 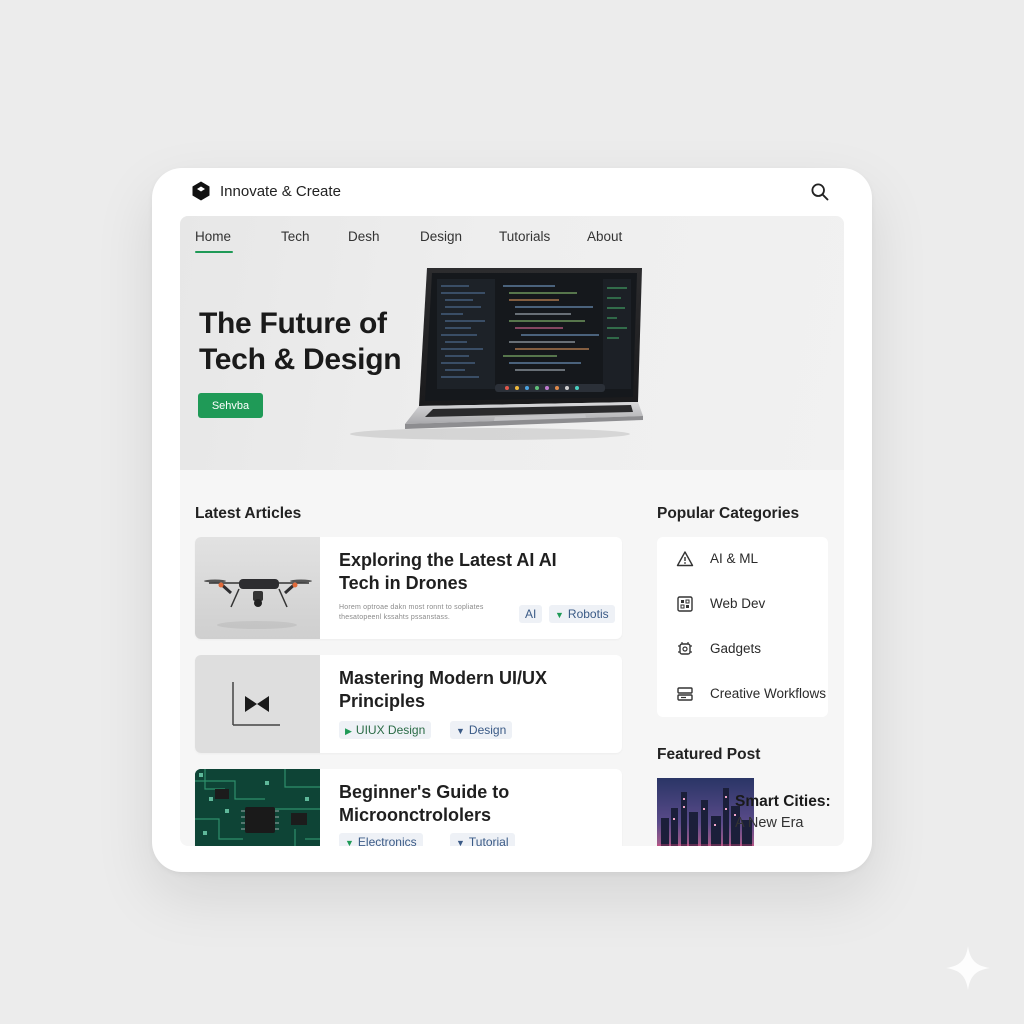 I want to click on smart-city-image, so click(x=705, y=812).